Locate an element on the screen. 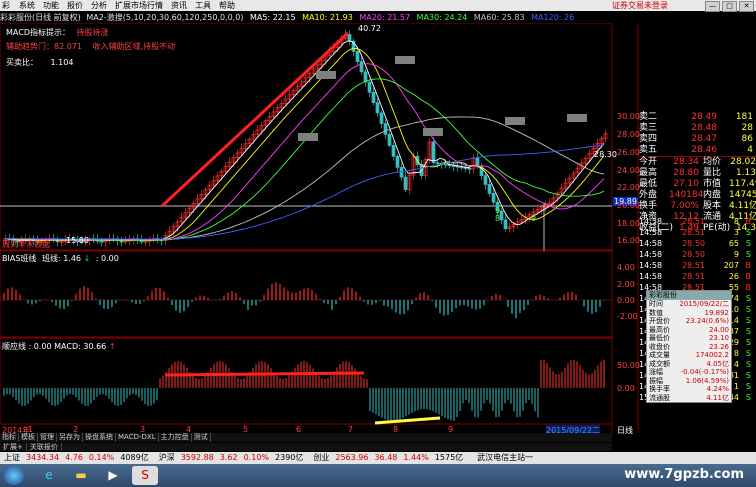  popup-title: 彩彩股份 is located at coordinates (689, 295).